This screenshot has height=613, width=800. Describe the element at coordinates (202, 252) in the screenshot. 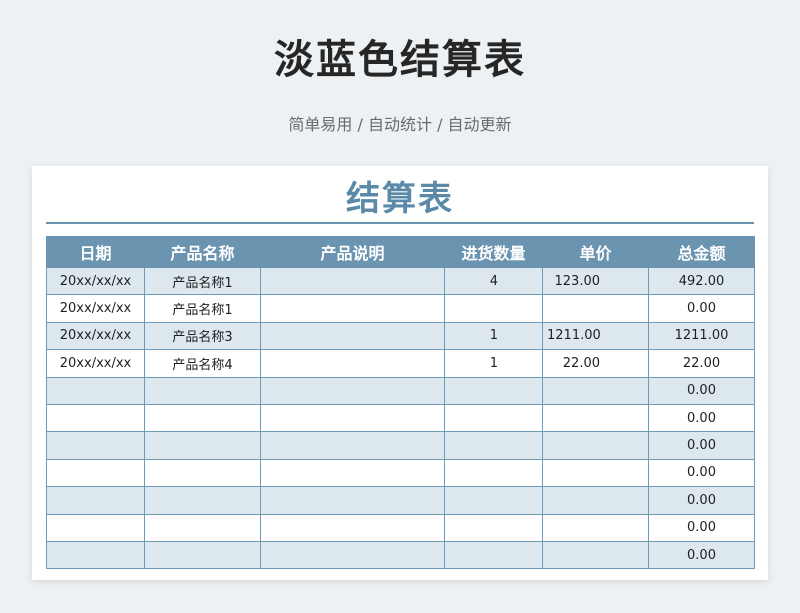

I see `column-header-product-name: 产品名称` at that location.